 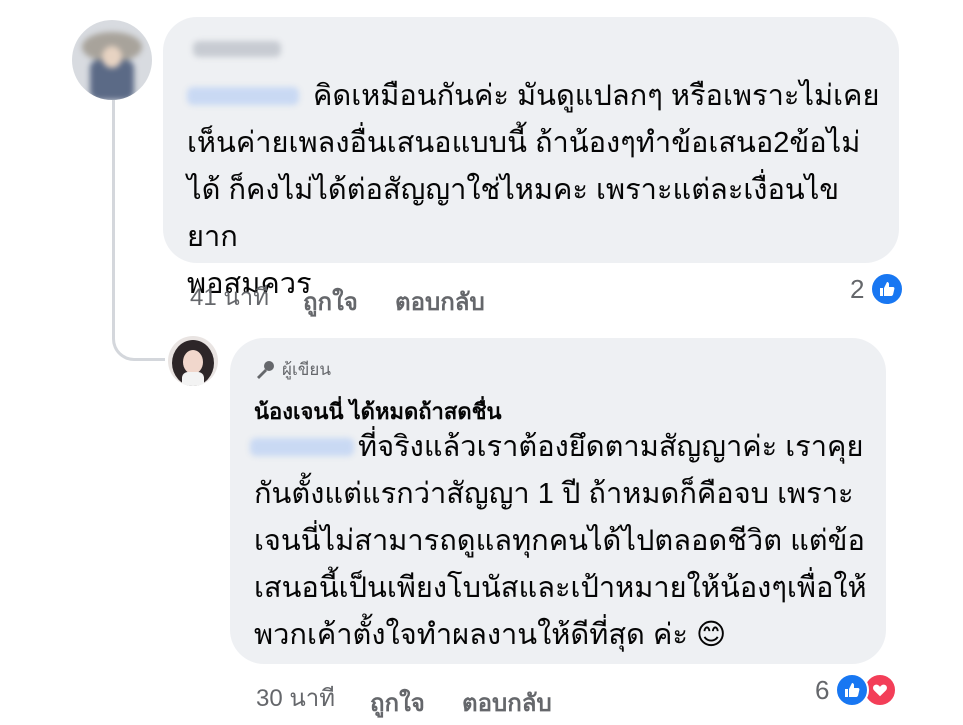 I want to click on author-badge: ผู้เขียน, so click(x=292, y=369).